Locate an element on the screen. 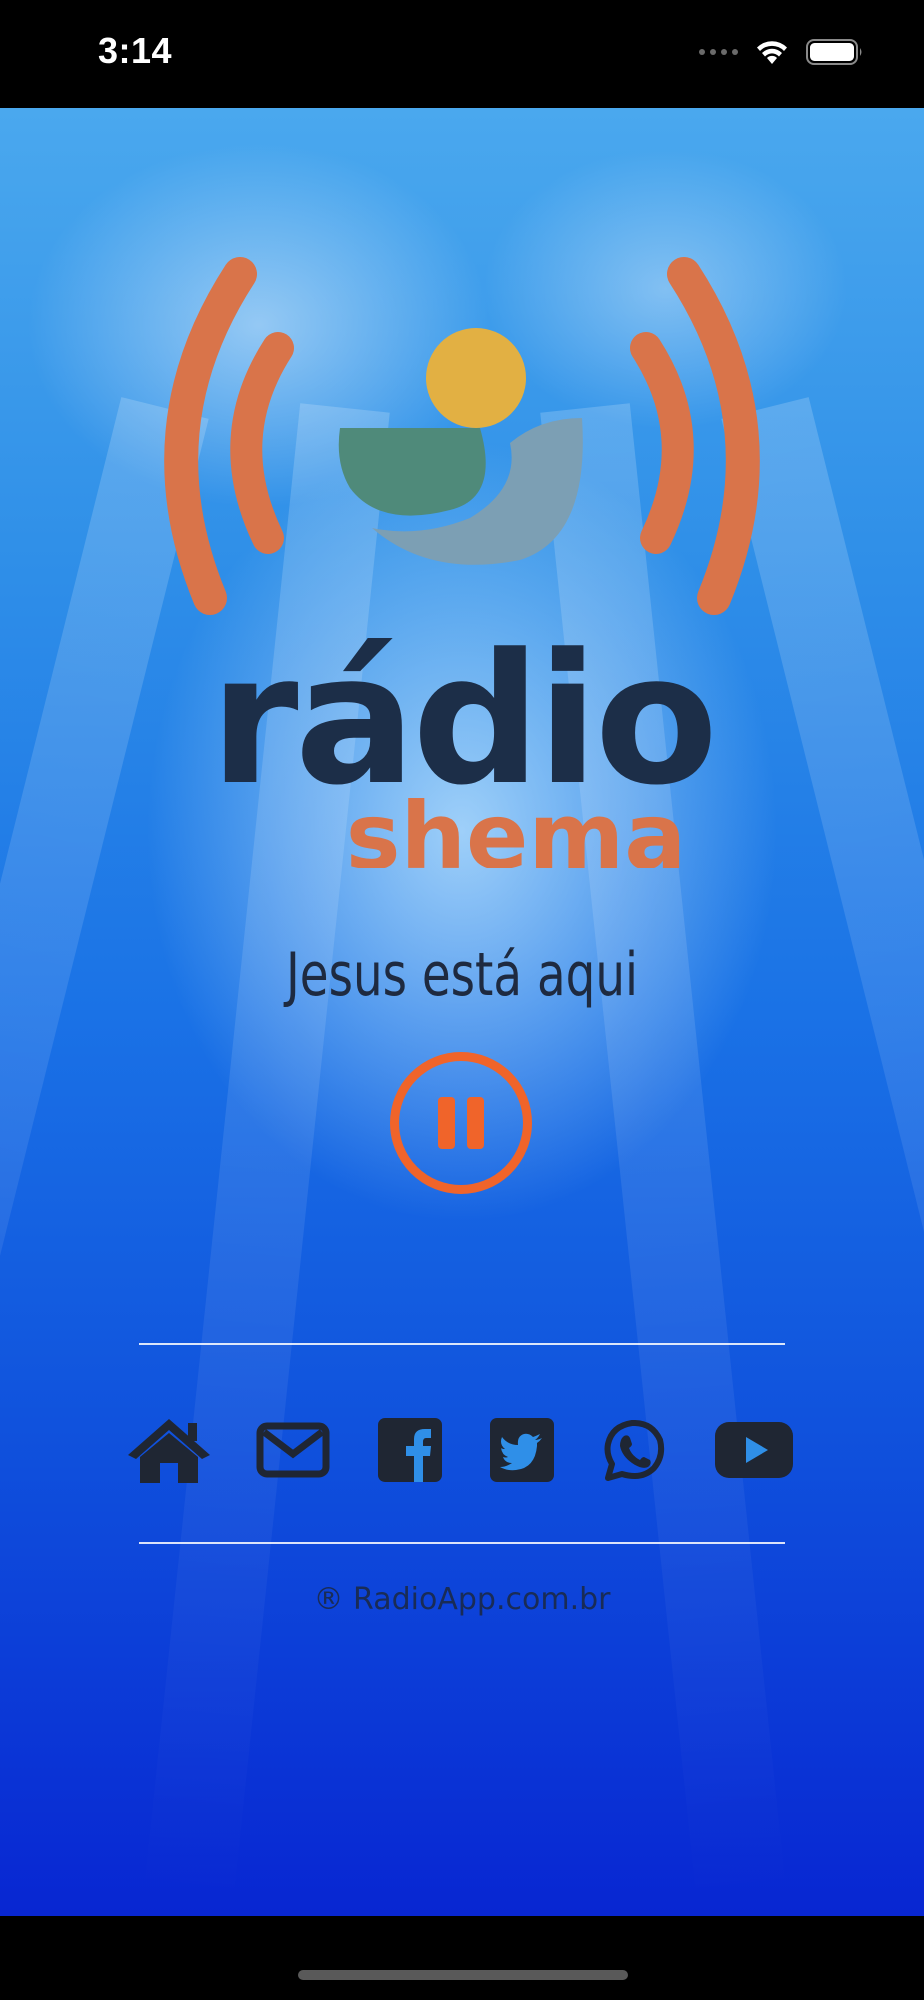 The width and height of the screenshot is (924, 2000). twitter-icon is located at coordinates (522, 1450).